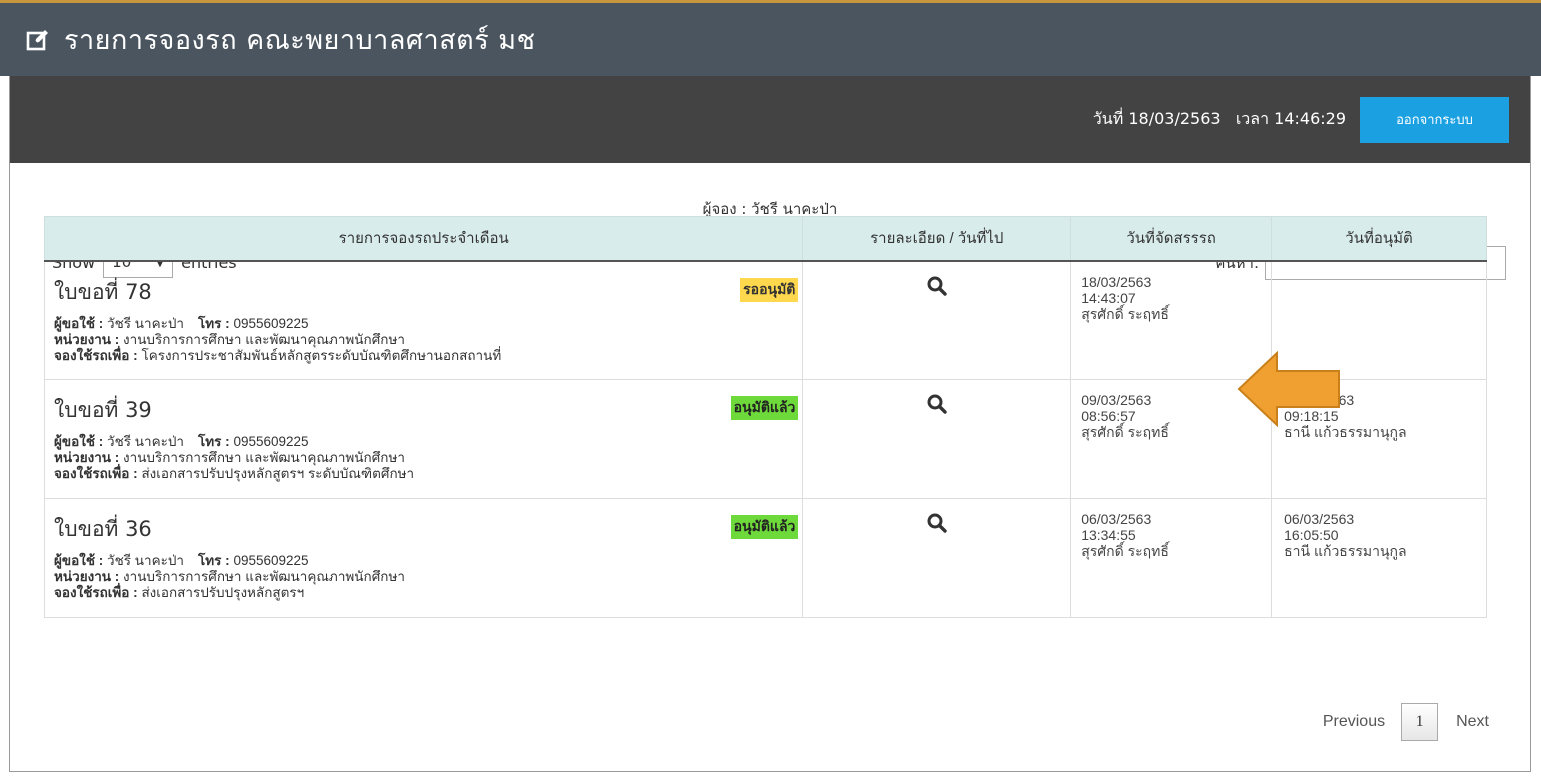  I want to click on column-header-allocated-date: วันที่จัดสรรรถ, so click(1171, 239).